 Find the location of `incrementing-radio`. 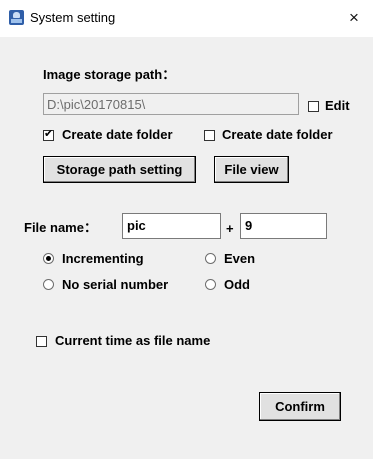

incrementing-radio is located at coordinates (48, 258).